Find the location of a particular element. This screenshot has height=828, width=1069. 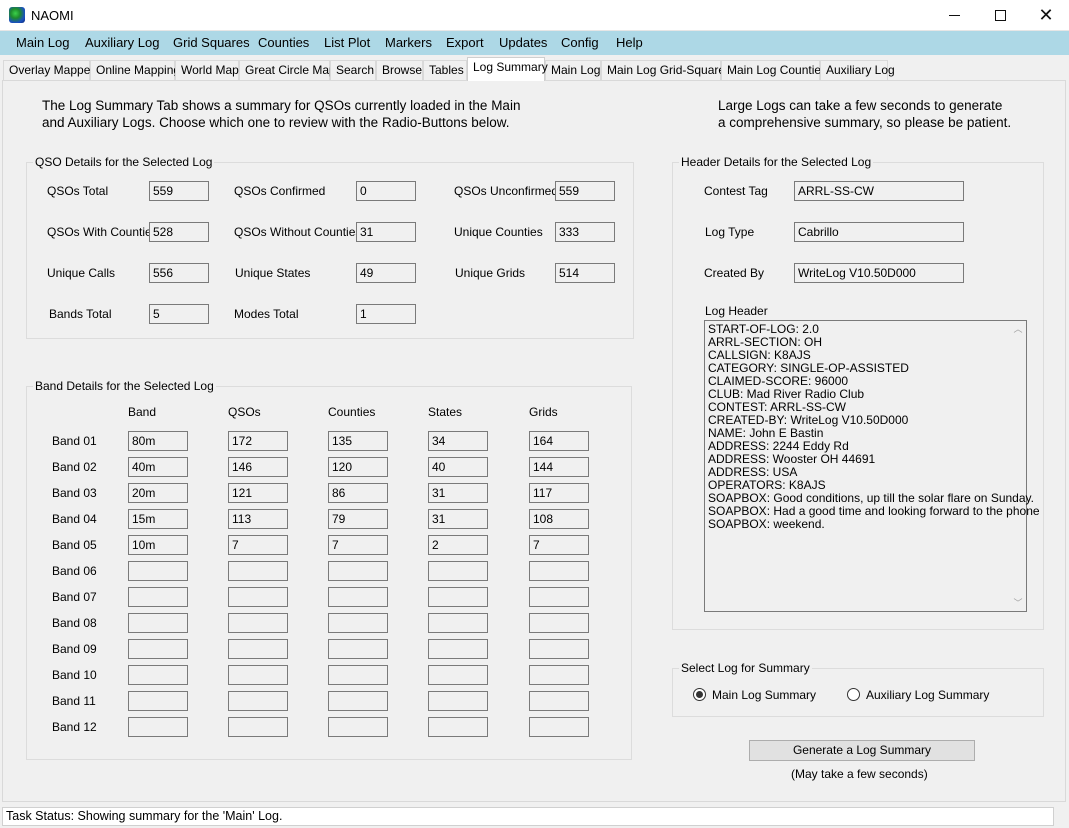

tab-tables: Tables is located at coordinates (445, 70).